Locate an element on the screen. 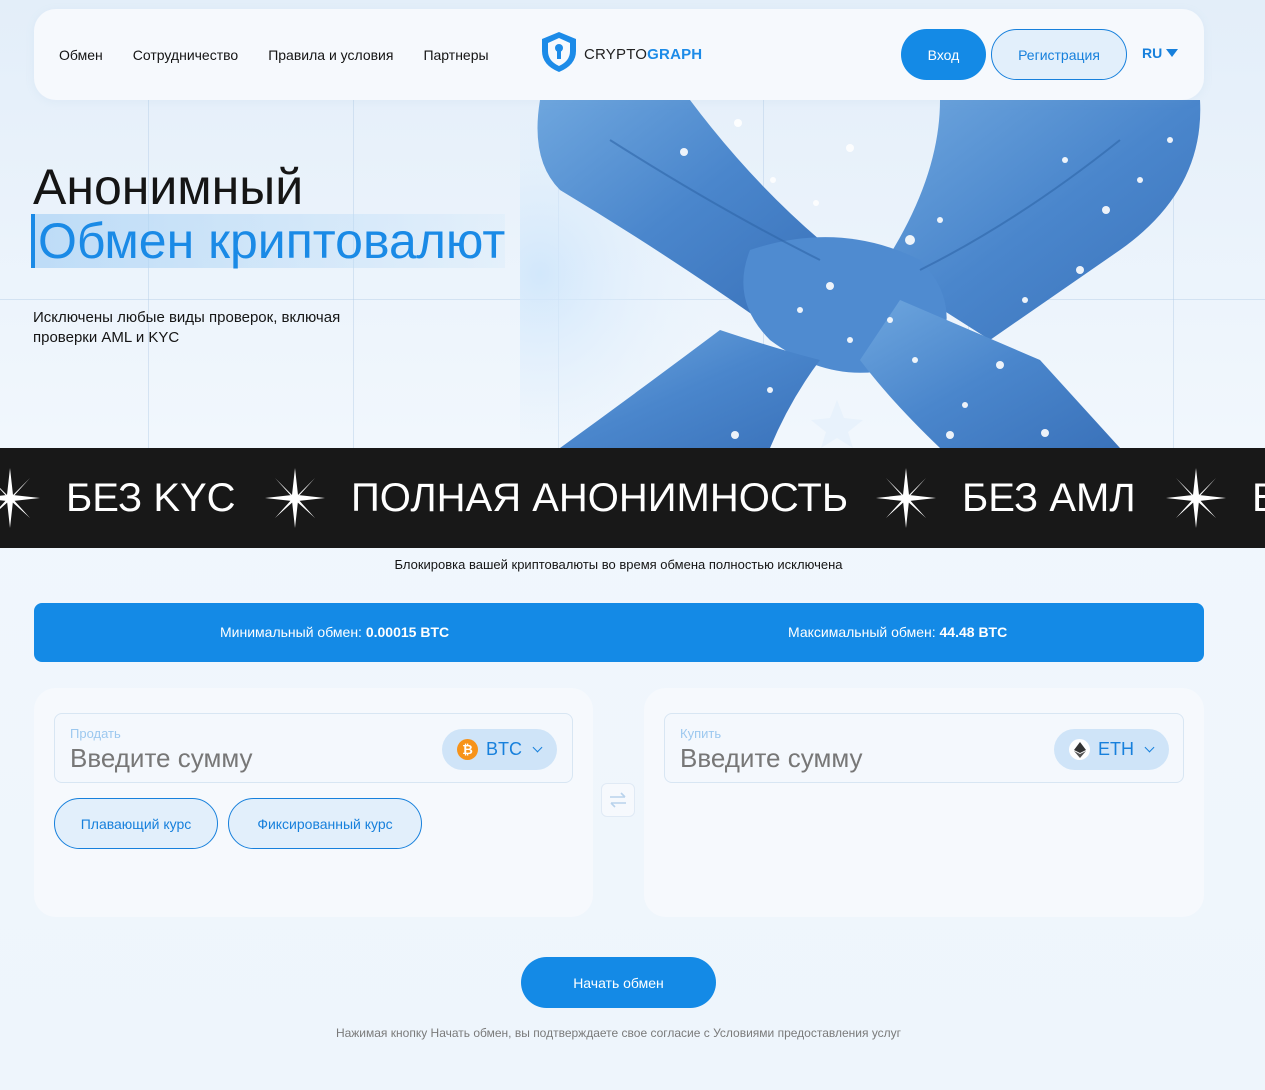 This screenshot has height=1090, width=1265. logo-text-graph: GRAPH is located at coordinates (675, 54).